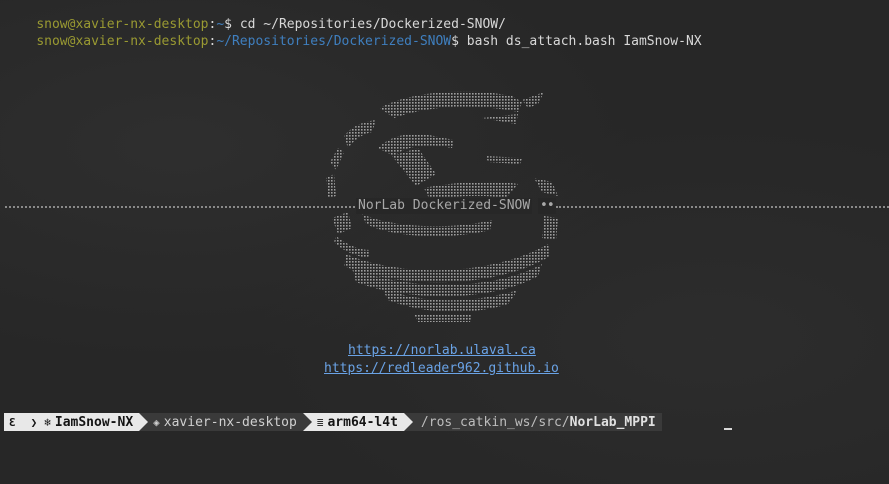 This screenshot has width=889, height=484. I want to click on host-segment: ◈ xavier-nx-desktop, so click(225, 422).